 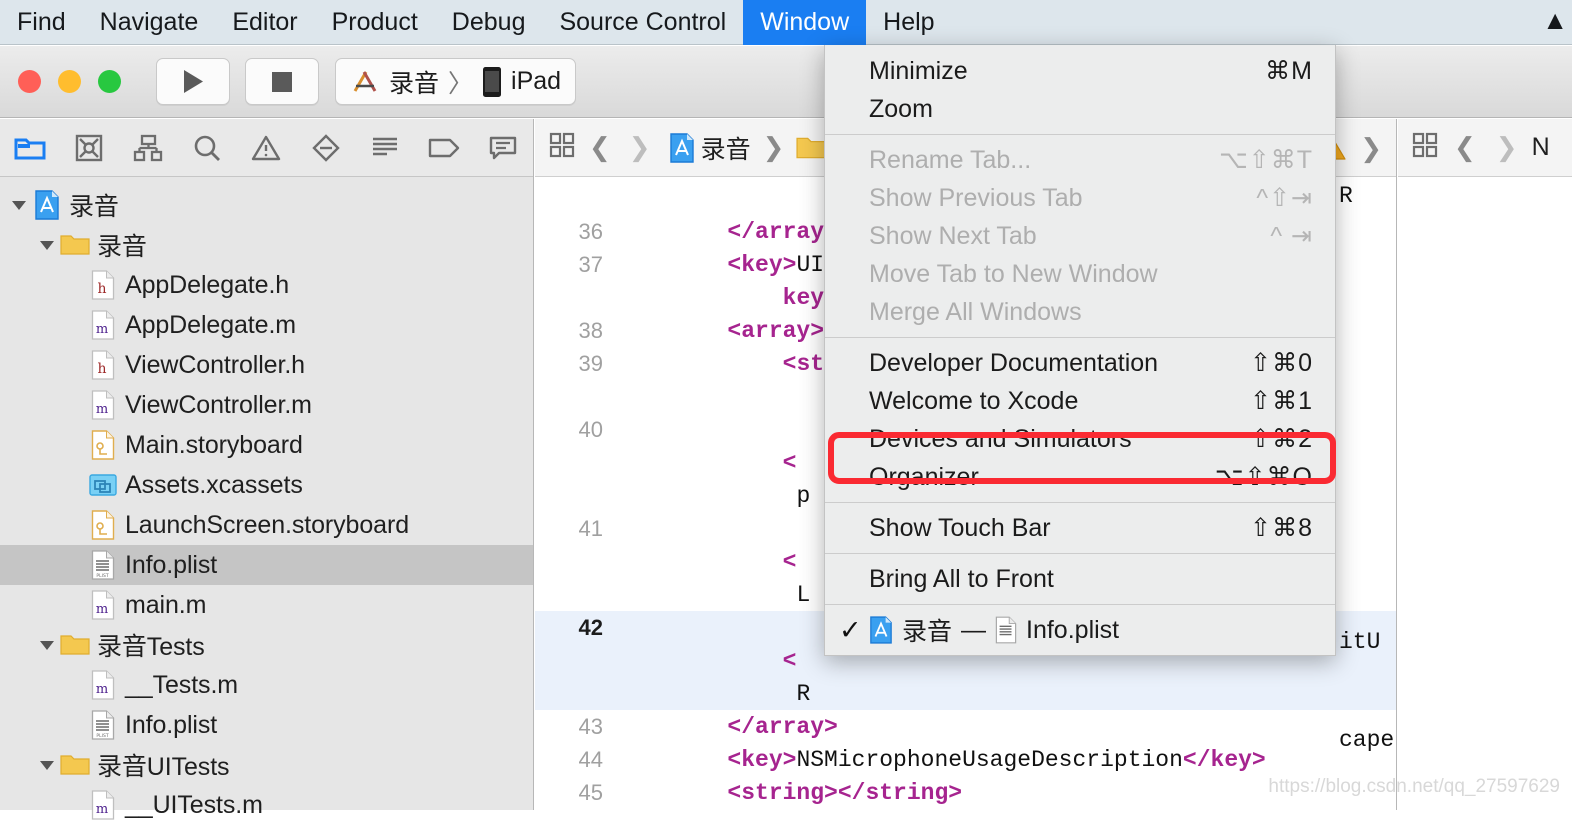 I want to click on menu-navigate: Navigate, so click(x=149, y=22).